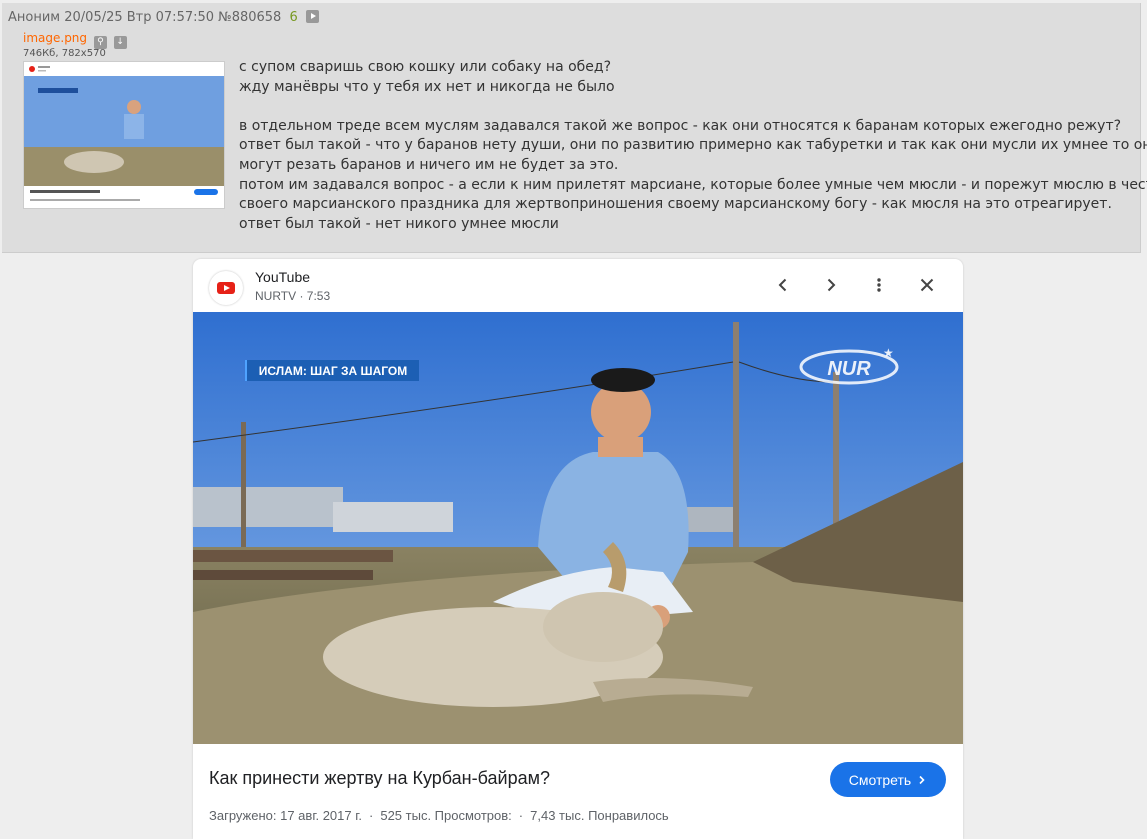 The width and height of the screenshot is (1147, 839). What do you see at coordinates (120, 42) in the screenshot?
I see `download-icon: ↓` at bounding box center [120, 42].